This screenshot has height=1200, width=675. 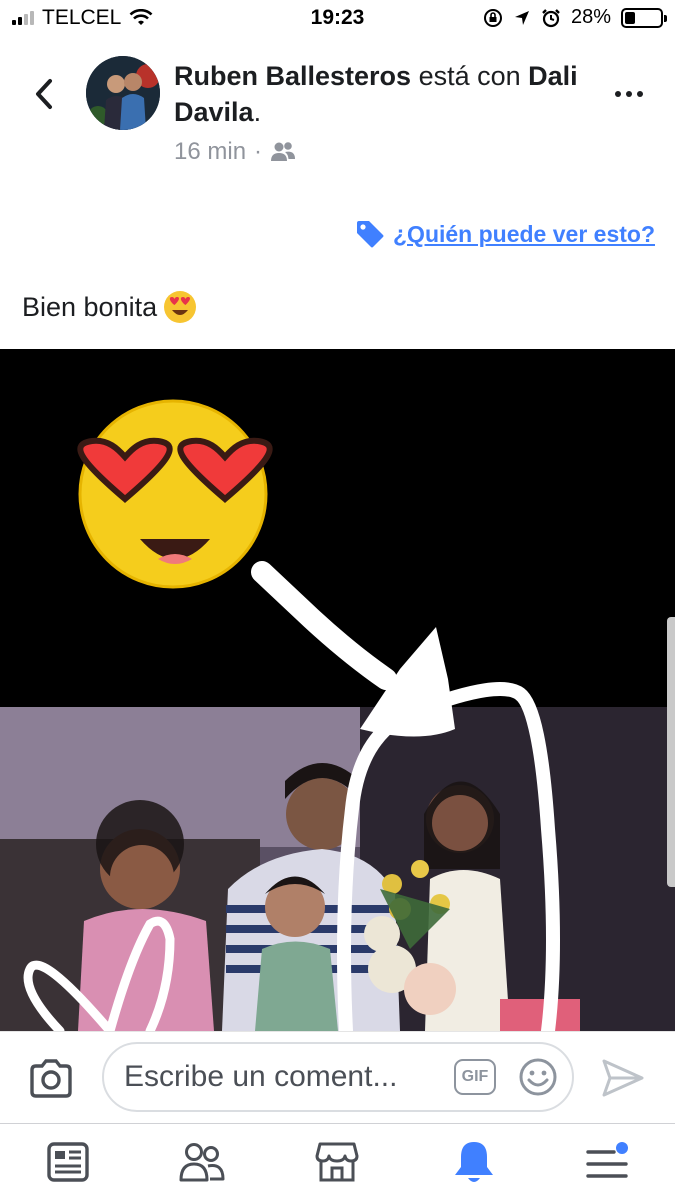 What do you see at coordinates (538, 1077) in the screenshot?
I see `emoji-icon` at bounding box center [538, 1077].